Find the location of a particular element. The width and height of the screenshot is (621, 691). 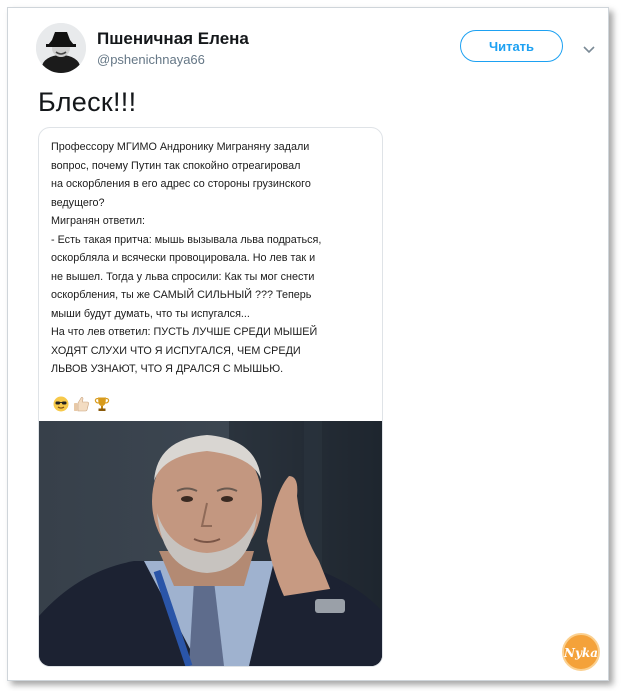

trophy-icon is located at coordinates (102, 404).